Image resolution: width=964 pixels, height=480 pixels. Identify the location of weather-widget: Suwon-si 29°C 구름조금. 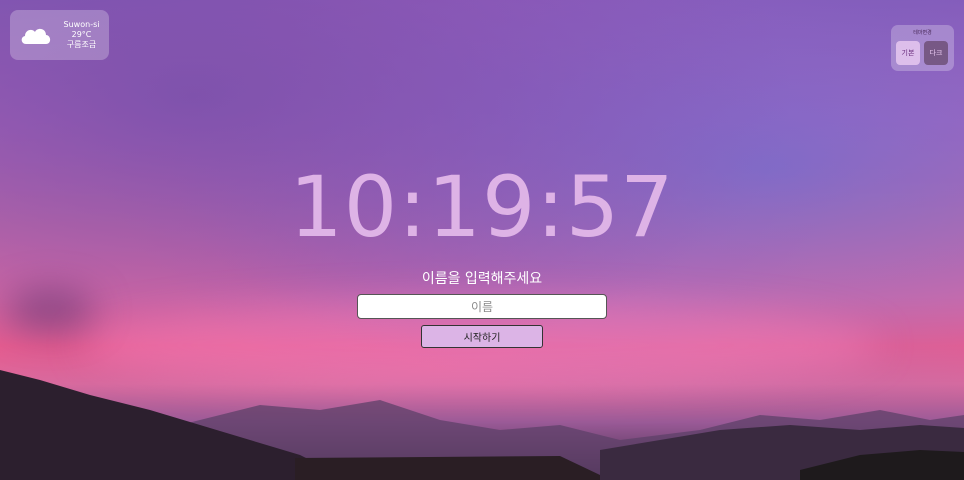
(59, 35).